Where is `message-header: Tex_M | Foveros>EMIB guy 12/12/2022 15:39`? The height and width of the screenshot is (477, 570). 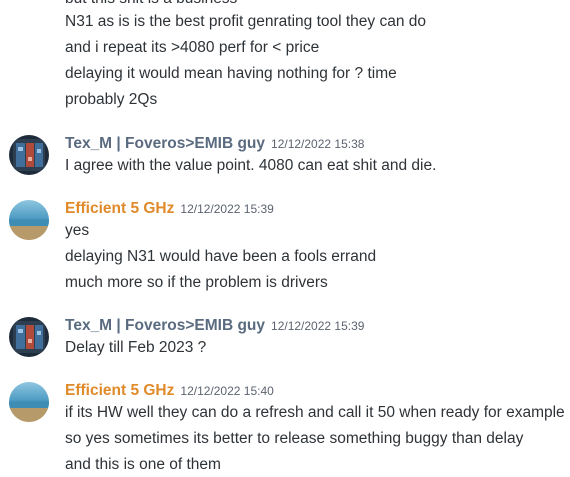
message-header: Tex_M | Foveros>EMIB guy 12/12/2022 15:39 is located at coordinates (214, 326).